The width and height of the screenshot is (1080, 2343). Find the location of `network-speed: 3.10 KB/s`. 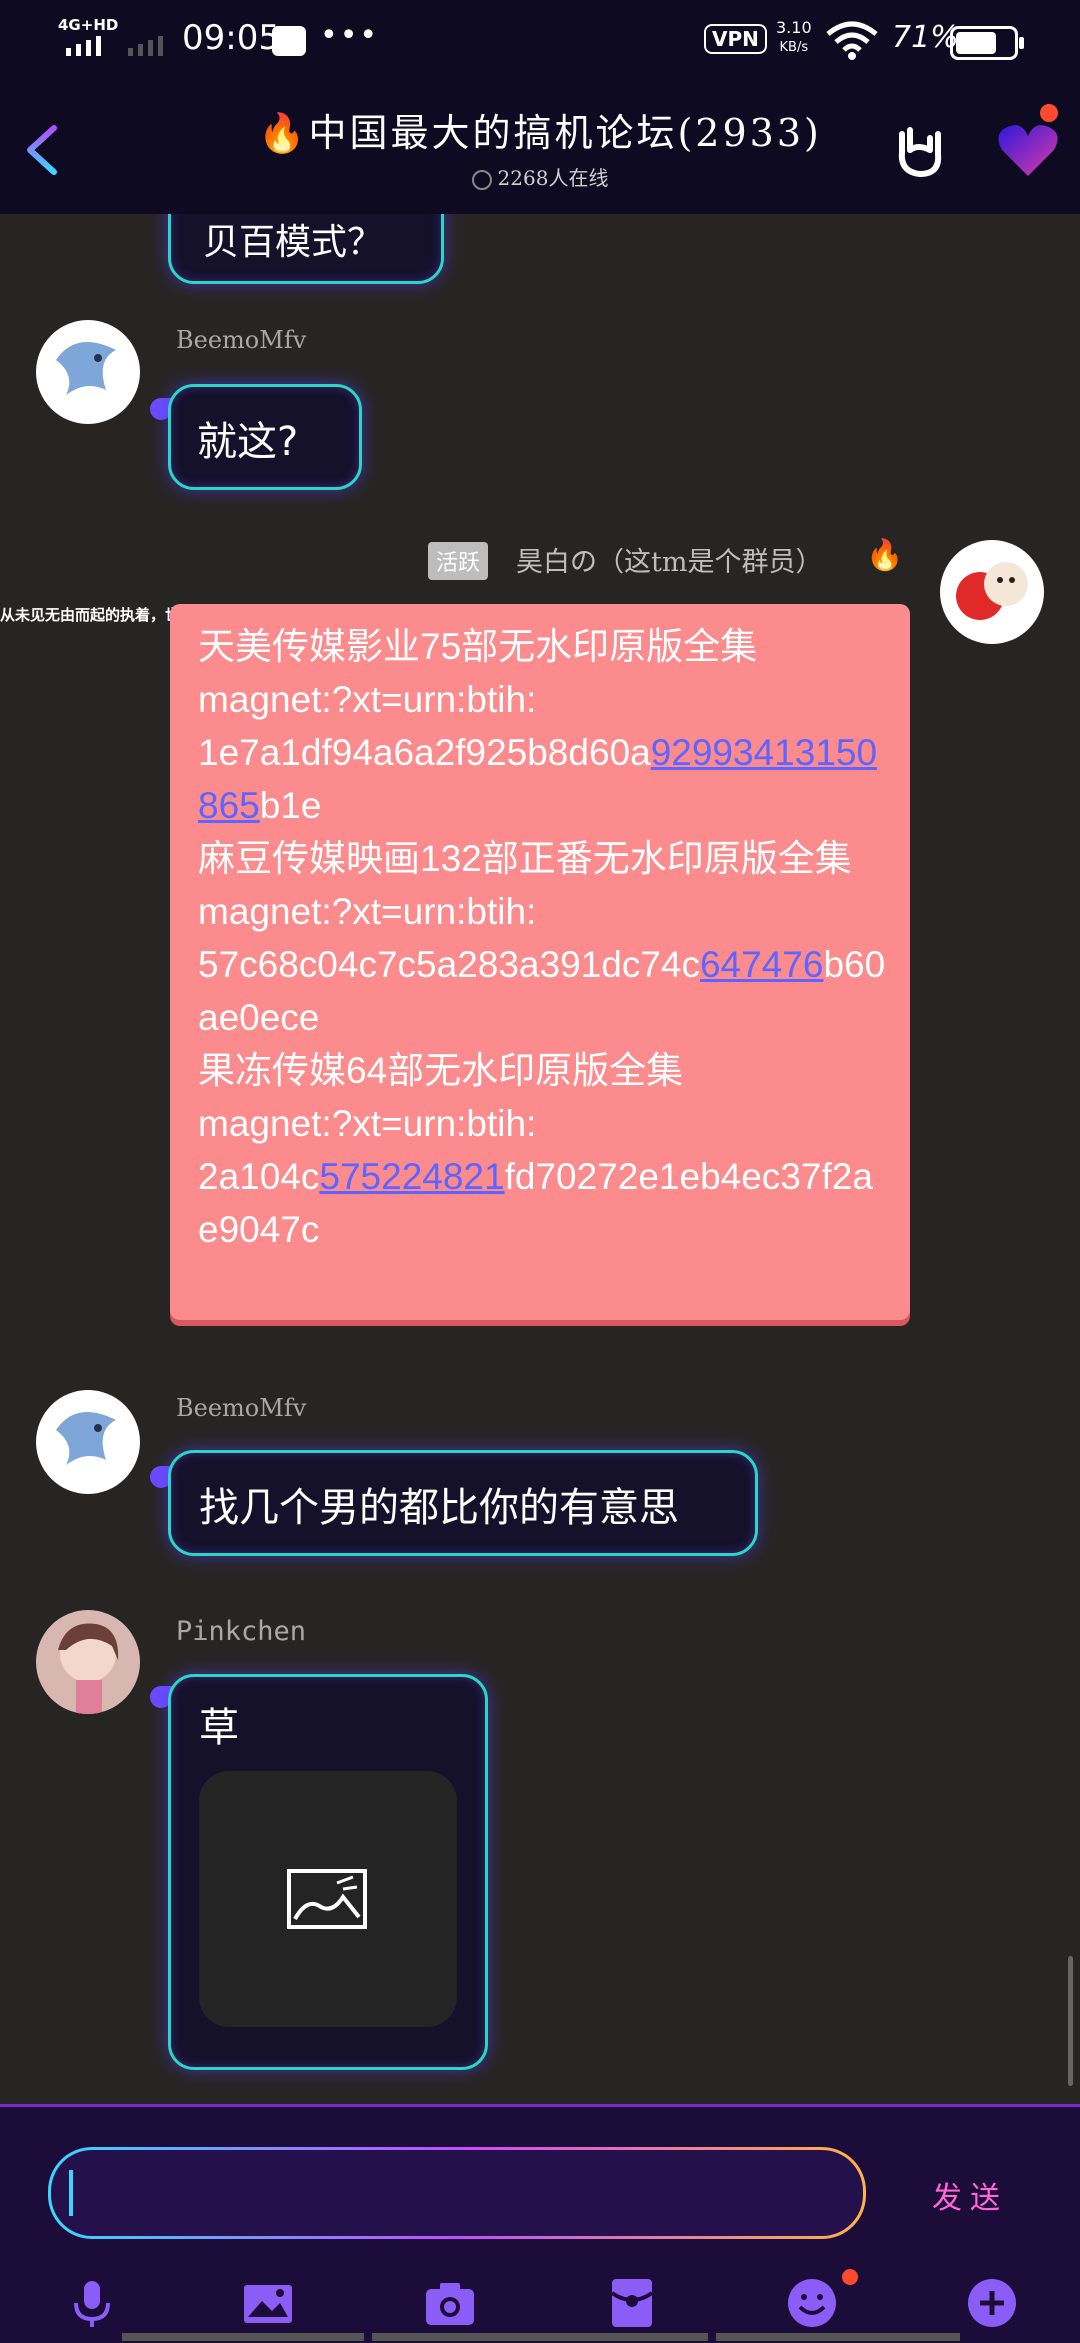

network-speed: 3.10 KB/s is located at coordinates (794, 38).